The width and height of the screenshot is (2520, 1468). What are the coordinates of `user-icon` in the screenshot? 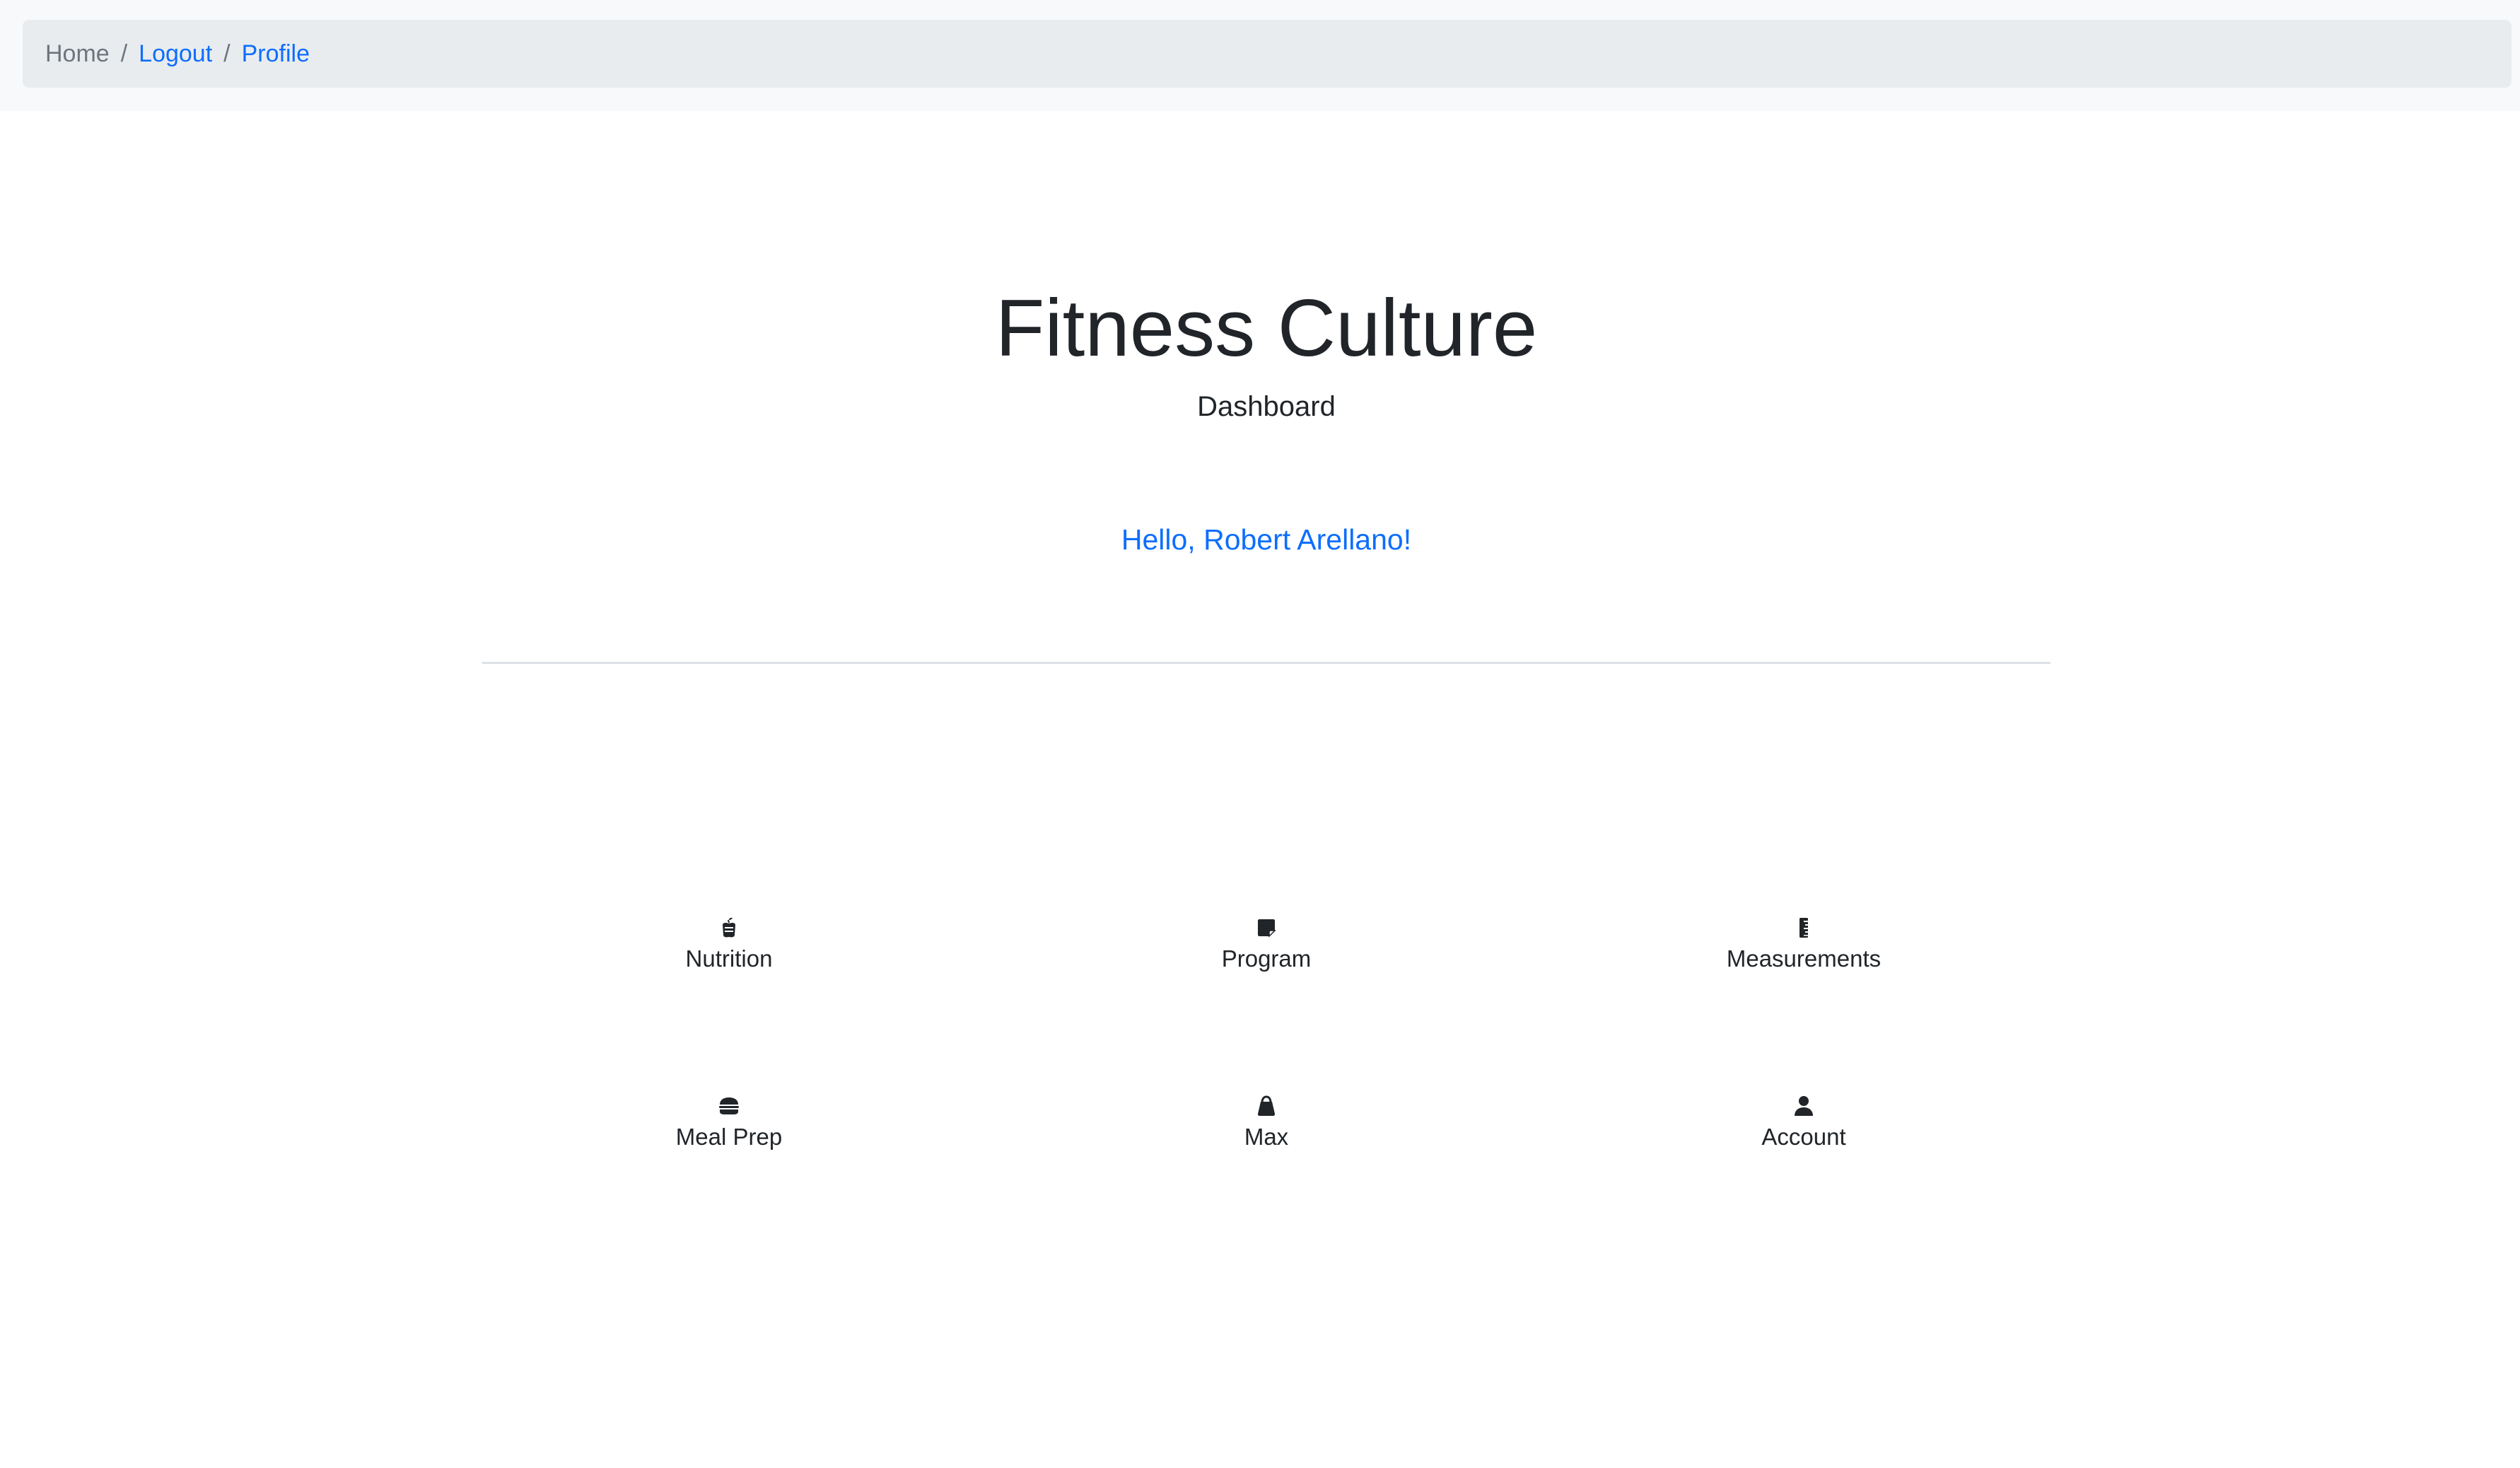 It's located at (1804, 1106).